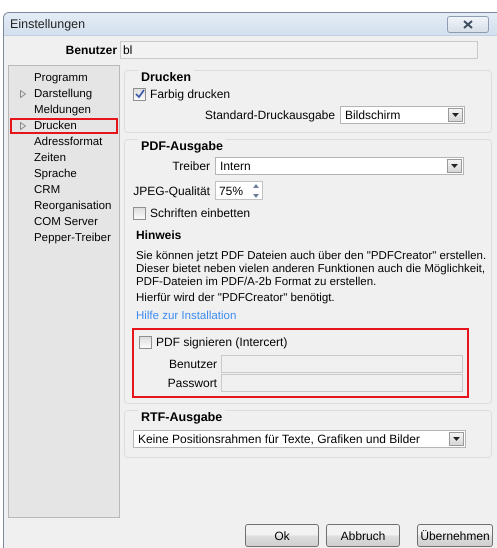  Describe the element at coordinates (270, 115) in the screenshot. I see `field-label: Standard-Druckausgabe` at that location.